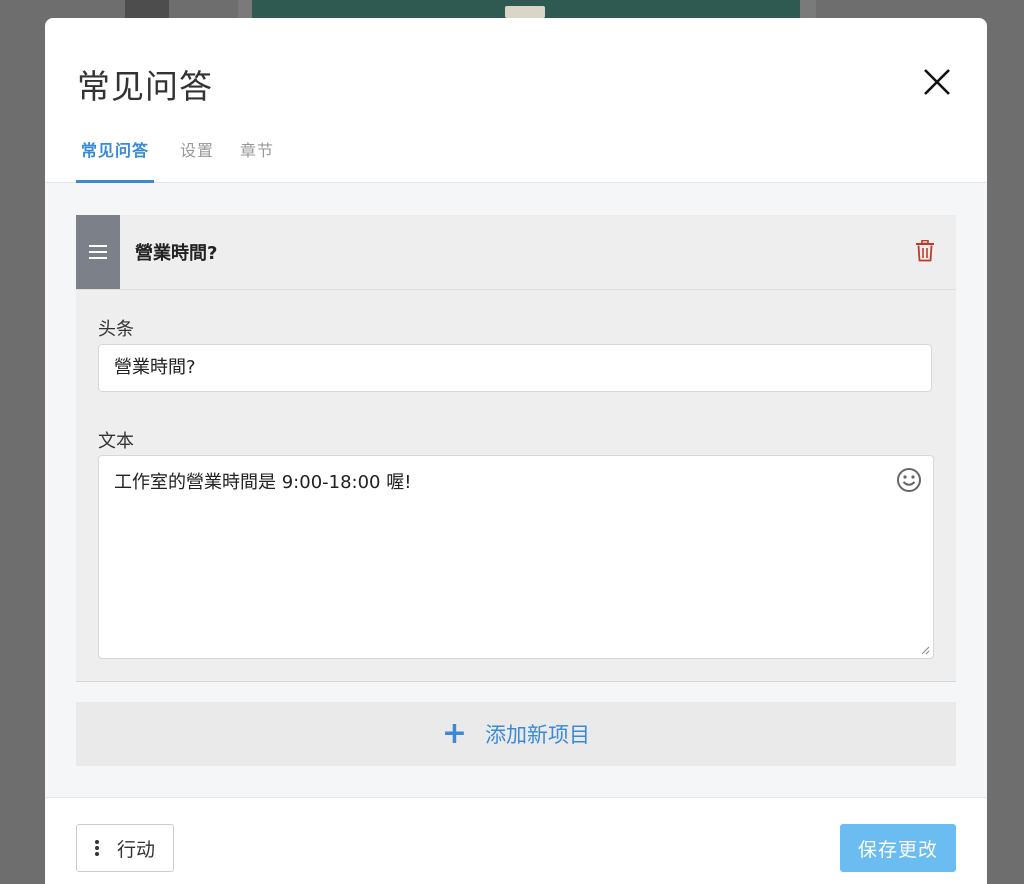  I want to click on faq-item-title: 營業時間?, so click(176, 253).